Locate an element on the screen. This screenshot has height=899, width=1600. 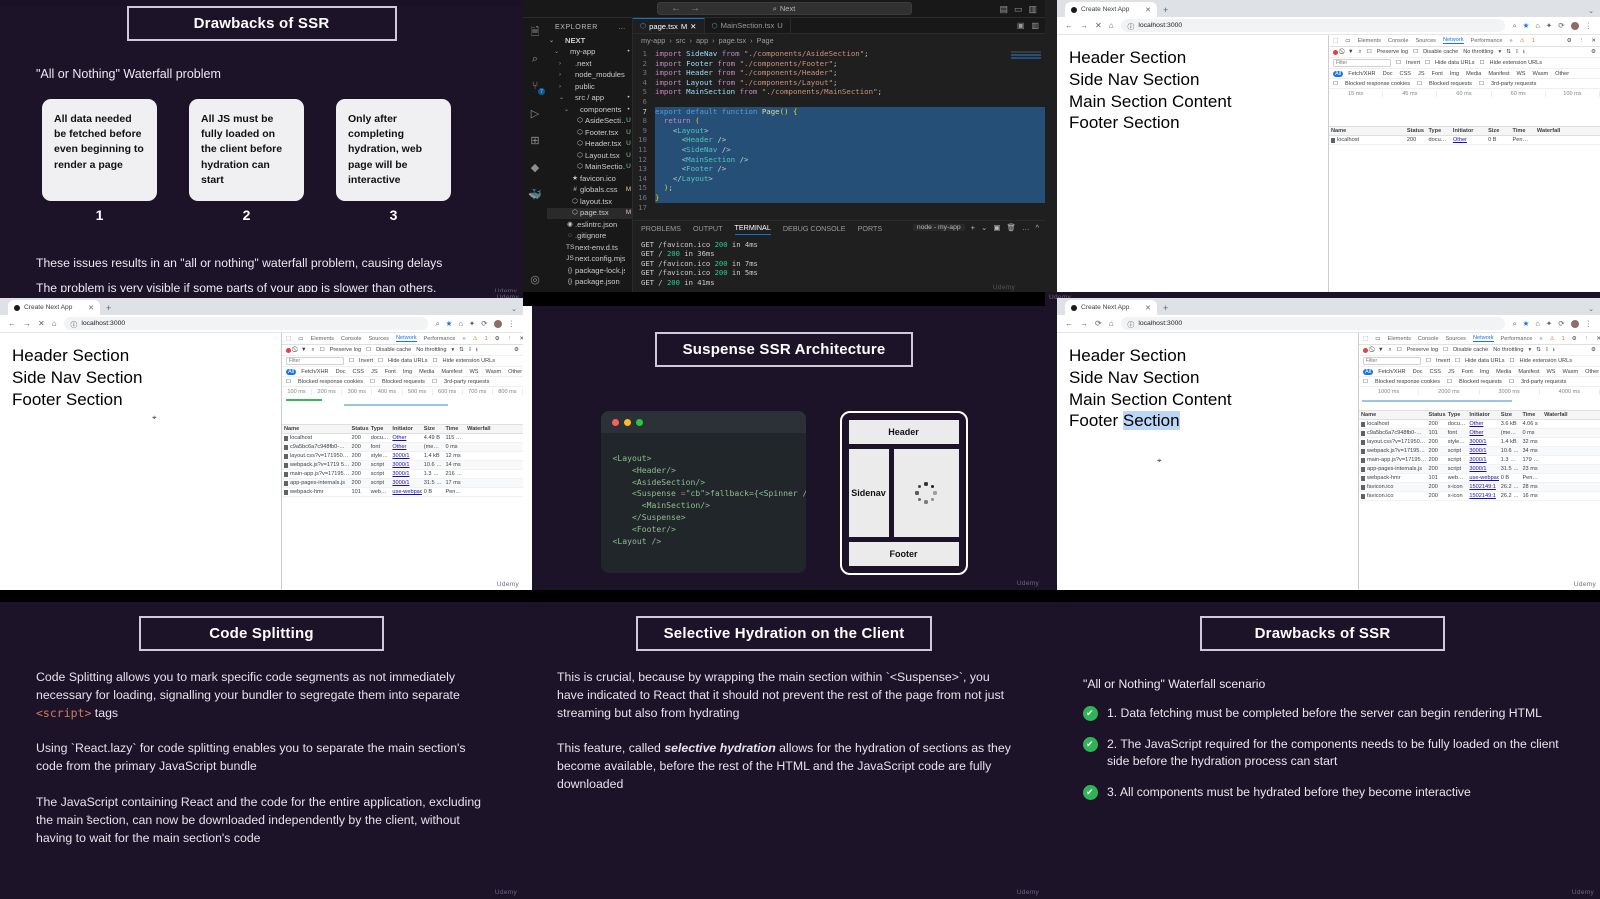
site-info-icon: ⓘ is located at coordinates (1131, 324).